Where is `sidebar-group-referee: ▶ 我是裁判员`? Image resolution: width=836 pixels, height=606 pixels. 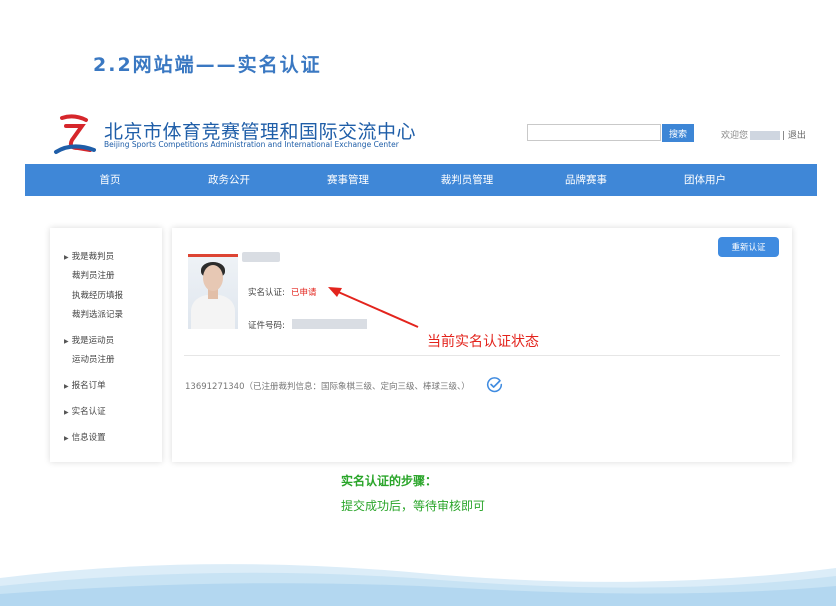 sidebar-group-referee: ▶ 我是裁判员 is located at coordinates (89, 256).